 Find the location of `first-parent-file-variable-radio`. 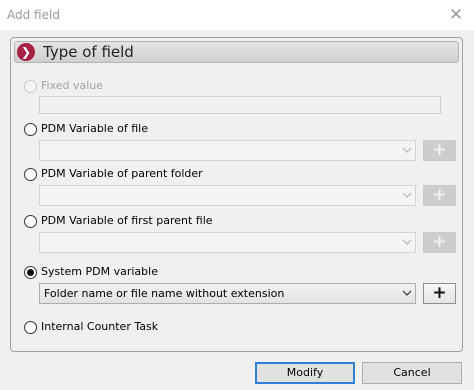

first-parent-file-variable-radio is located at coordinates (30, 221).